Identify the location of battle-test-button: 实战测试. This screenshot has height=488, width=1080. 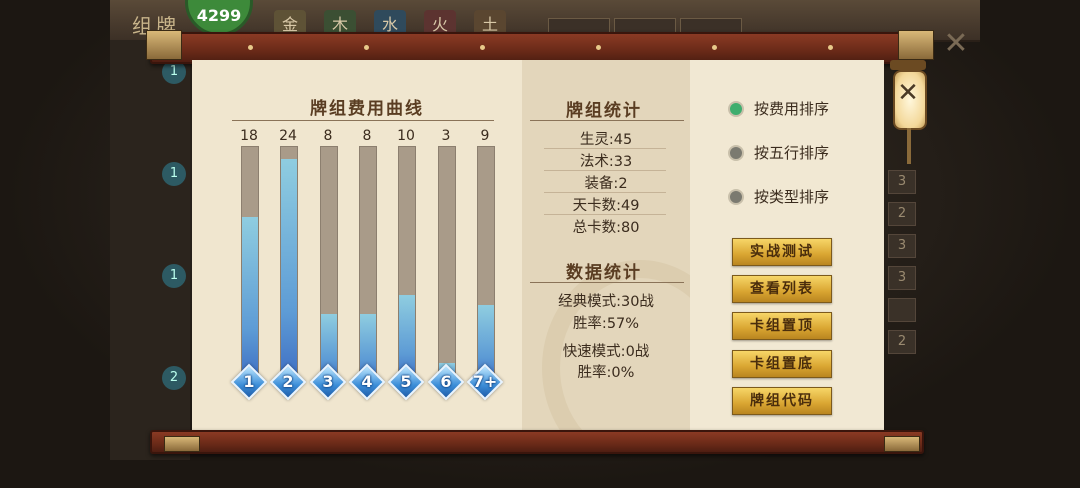
(782, 252).